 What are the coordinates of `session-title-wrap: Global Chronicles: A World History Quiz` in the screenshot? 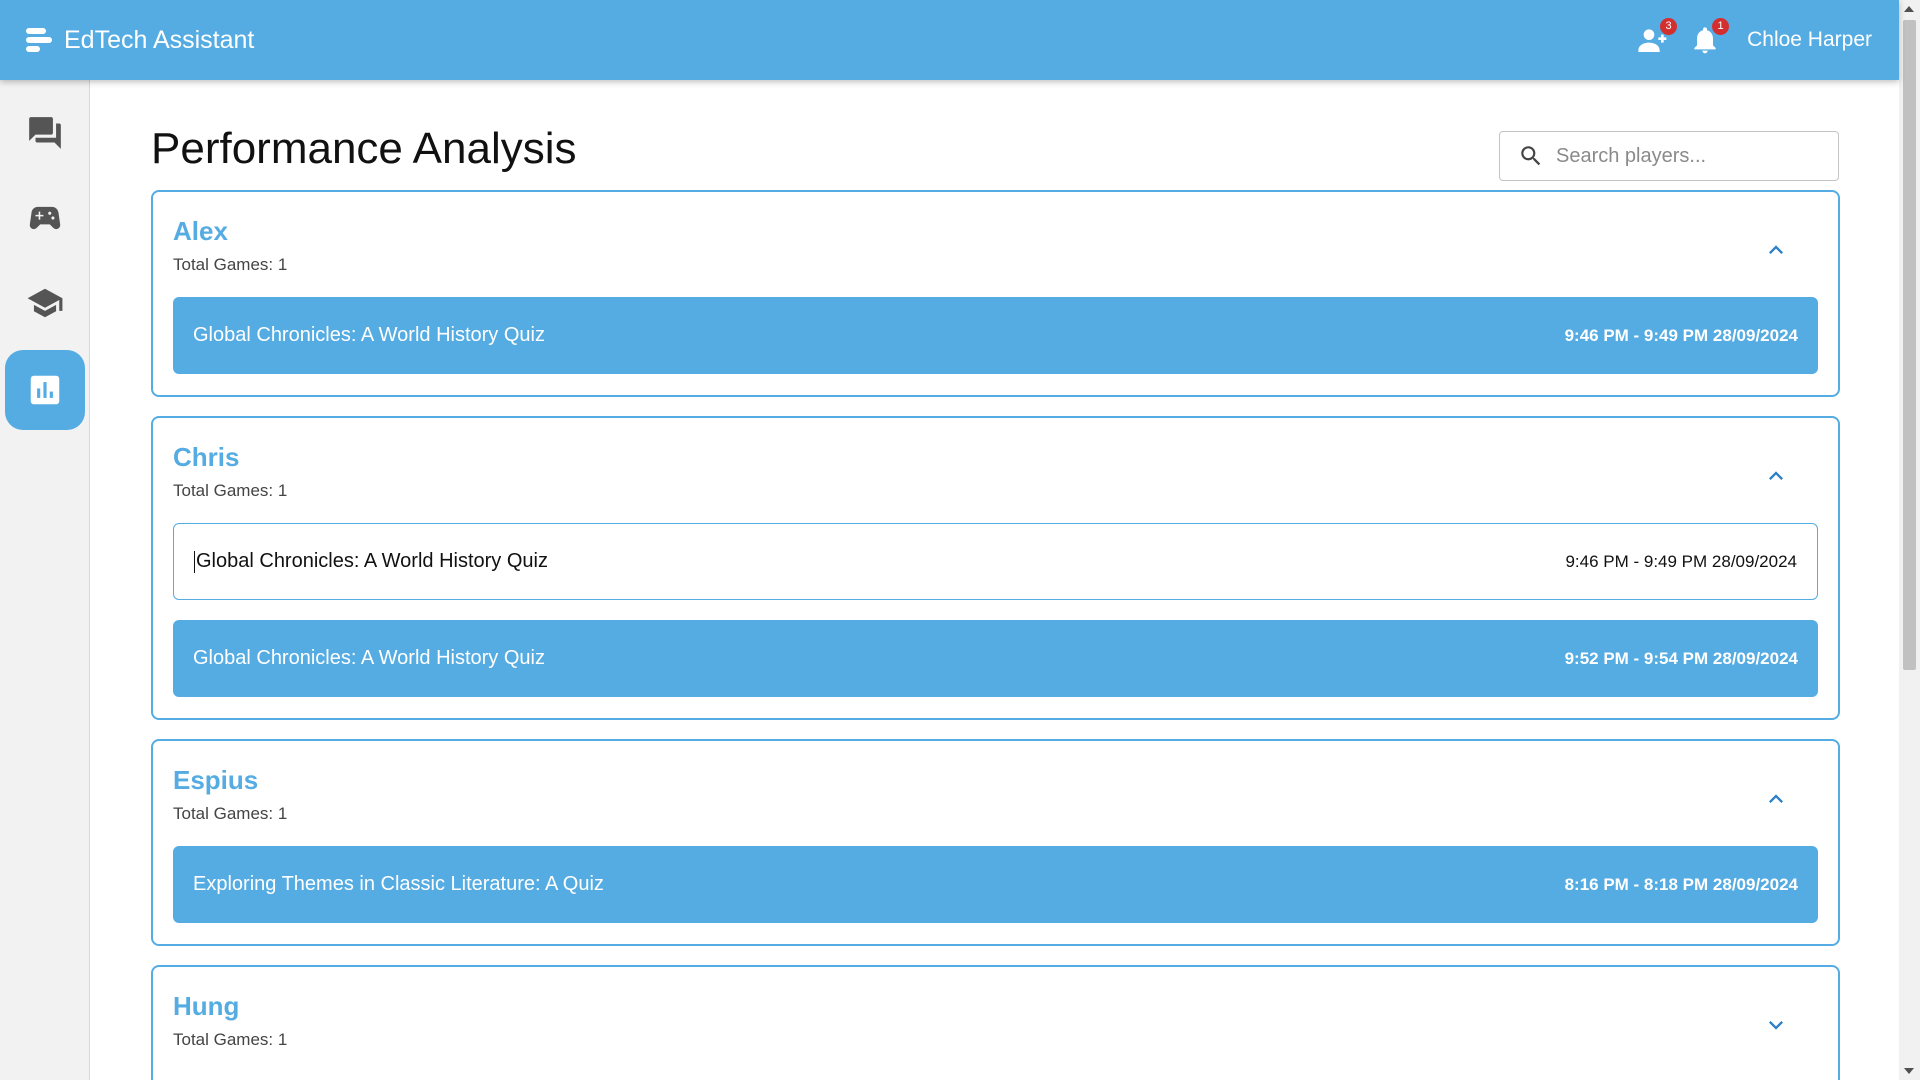 It's located at (371, 561).